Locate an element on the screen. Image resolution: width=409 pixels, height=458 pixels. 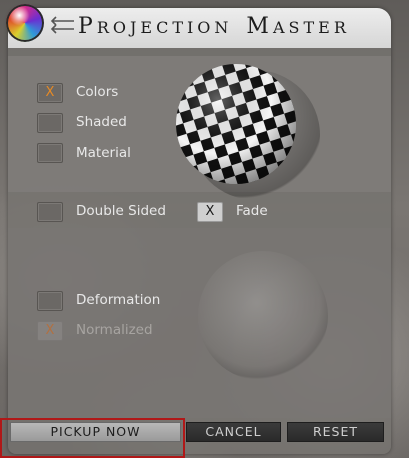
double-sided-label: Double Sided is located at coordinates (121, 211).